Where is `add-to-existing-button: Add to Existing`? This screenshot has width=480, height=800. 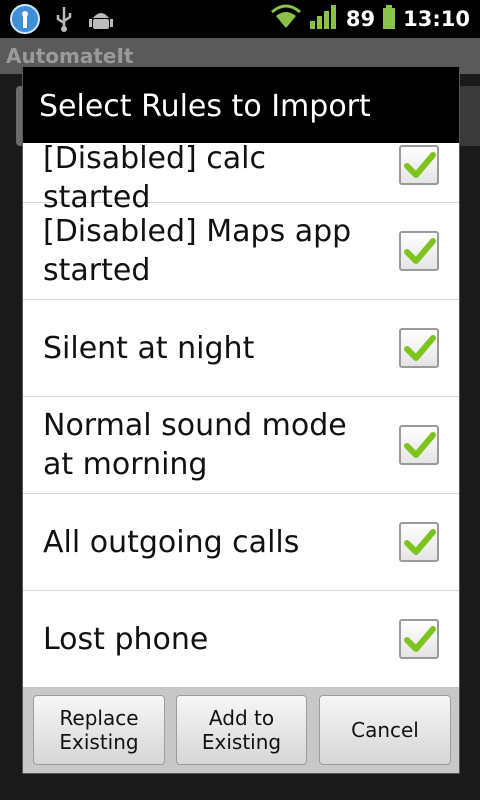 add-to-existing-button: Add to Existing is located at coordinates (241, 730).